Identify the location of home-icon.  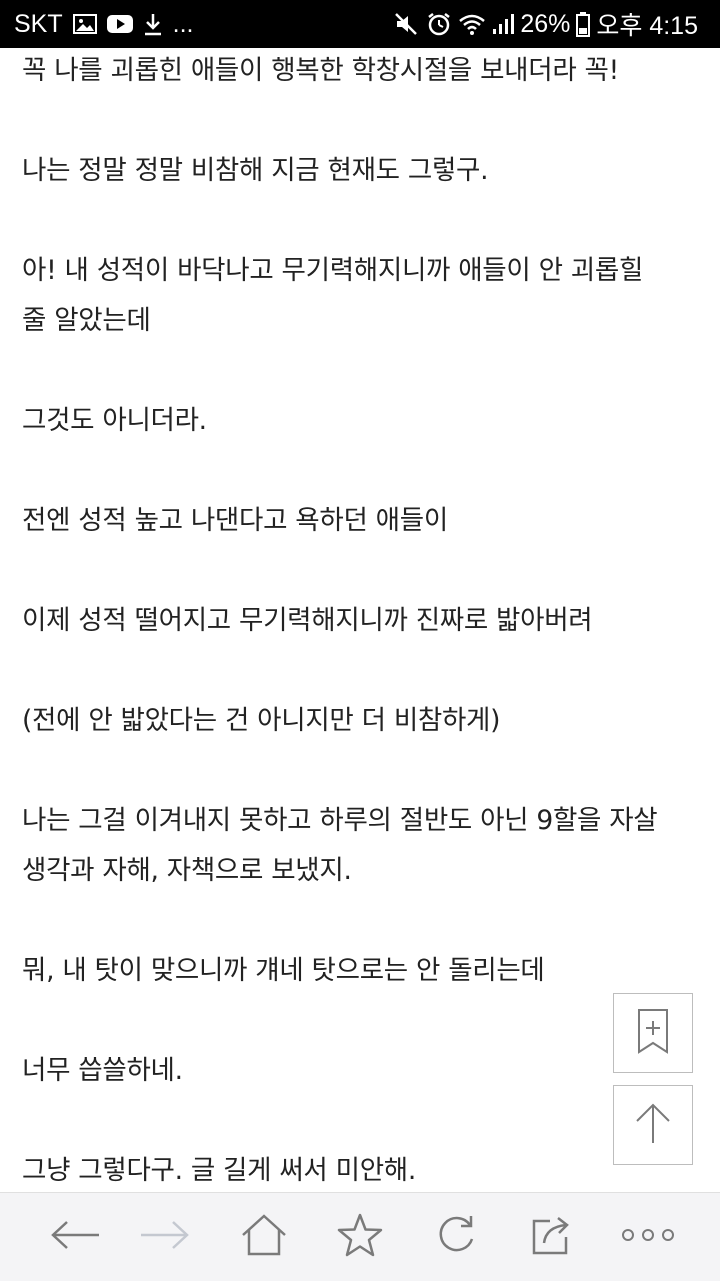
(264, 1237).